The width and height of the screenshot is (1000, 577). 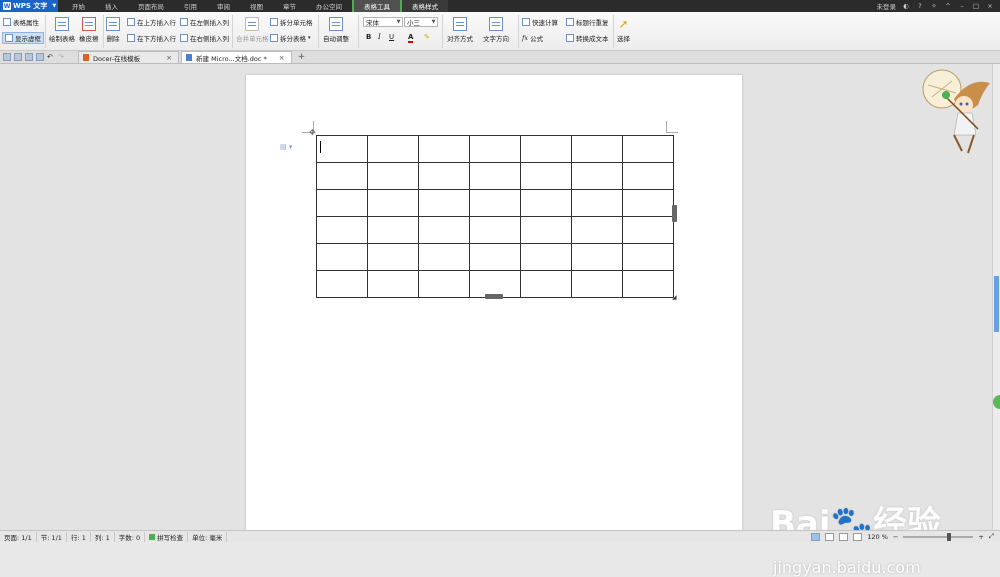 I want to click on undo-icon: ↶, so click(x=51, y=57).